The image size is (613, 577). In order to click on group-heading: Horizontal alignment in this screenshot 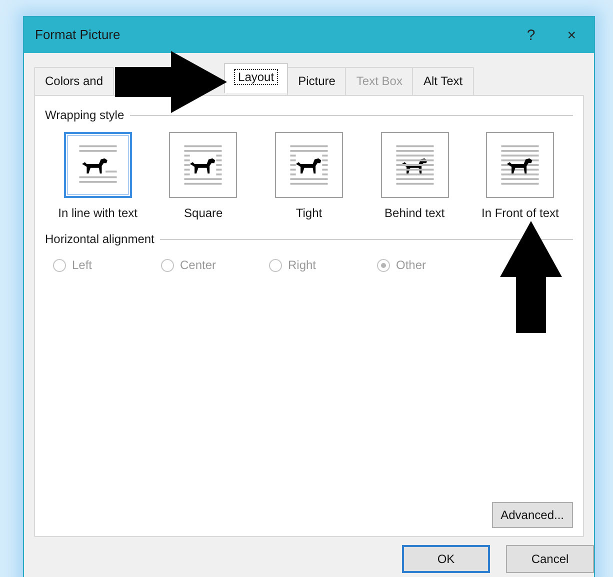, I will do `click(99, 239)`.